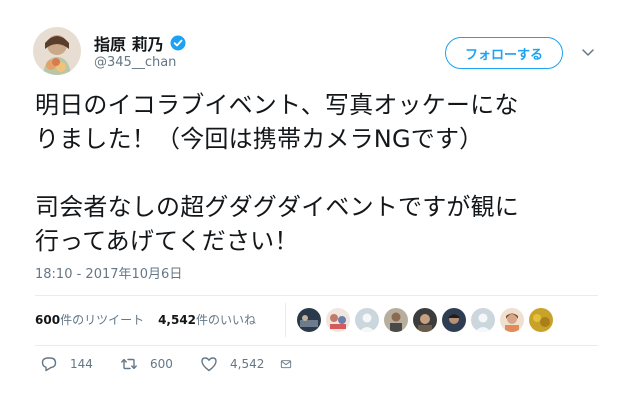 This screenshot has width=633, height=404. Describe the element at coordinates (504, 53) in the screenshot. I see `follow-button: フォローする` at that location.